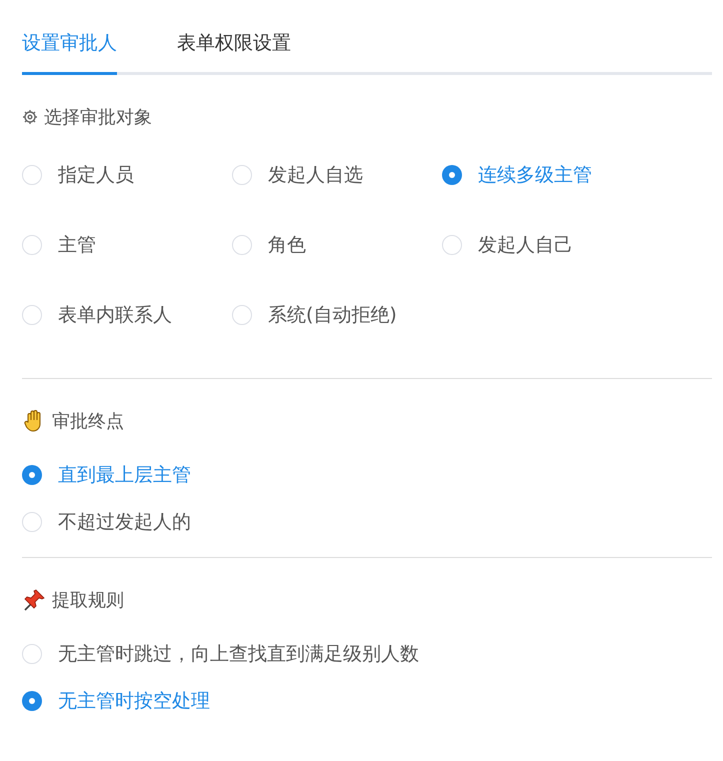 The height and width of the screenshot is (761, 723). What do you see at coordinates (234, 50) in the screenshot?
I see `tab: 表单权限设置` at bounding box center [234, 50].